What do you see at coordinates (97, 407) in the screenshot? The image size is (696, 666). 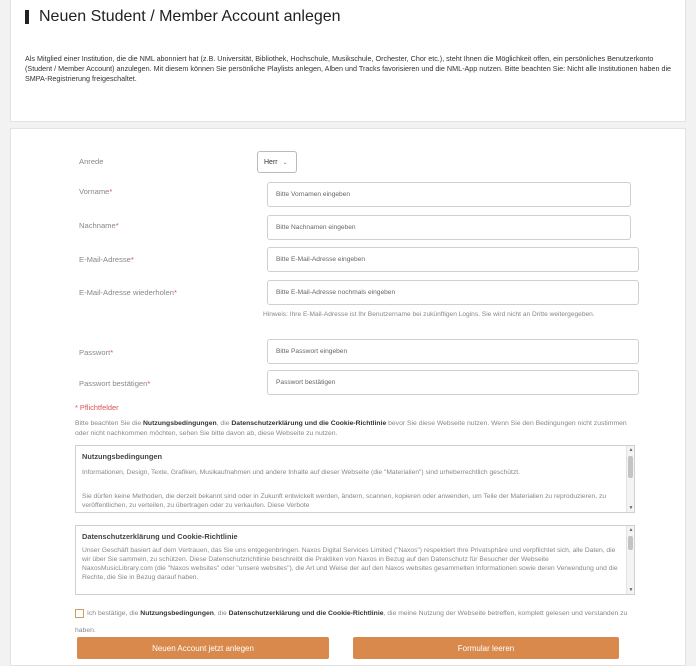 I see `required-note: * Pflichtfelder` at bounding box center [97, 407].